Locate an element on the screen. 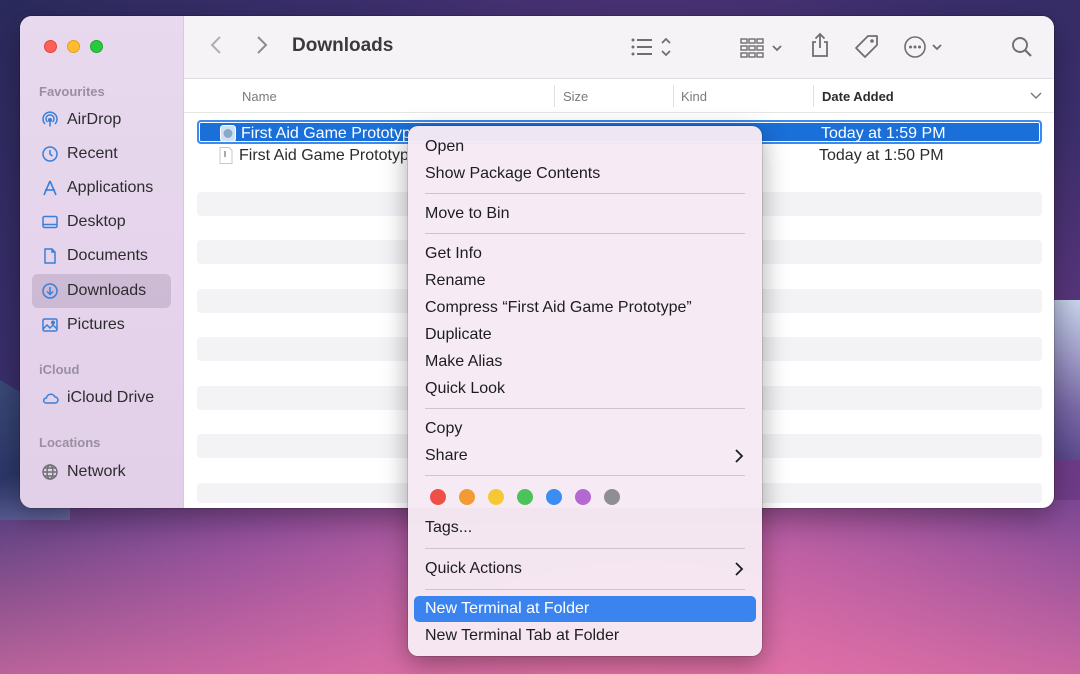 The image size is (1080, 674). column-size: Size is located at coordinates (575, 96).